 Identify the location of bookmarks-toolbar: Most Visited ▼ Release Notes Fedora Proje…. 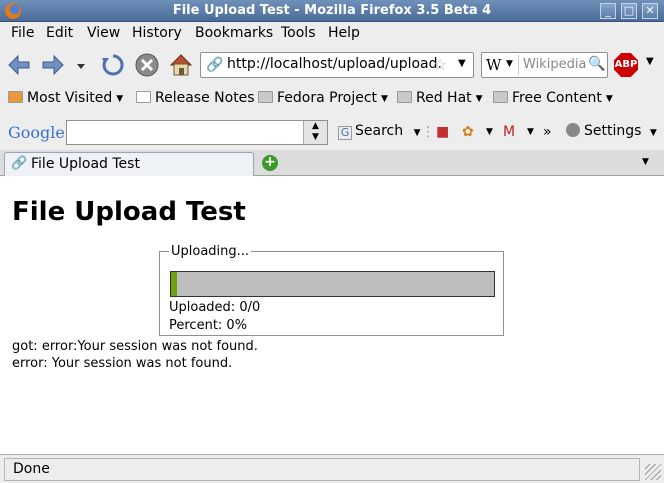
(332, 99).